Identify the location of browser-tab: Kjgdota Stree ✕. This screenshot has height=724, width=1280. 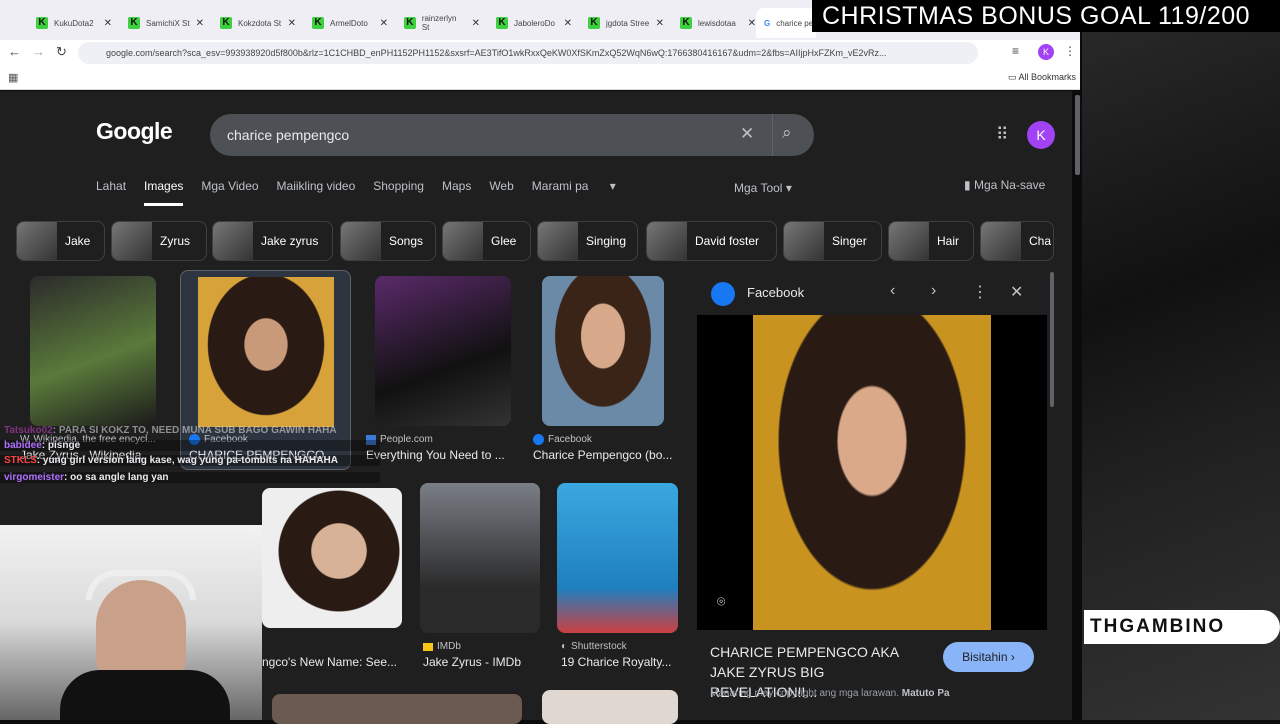
(625, 23).